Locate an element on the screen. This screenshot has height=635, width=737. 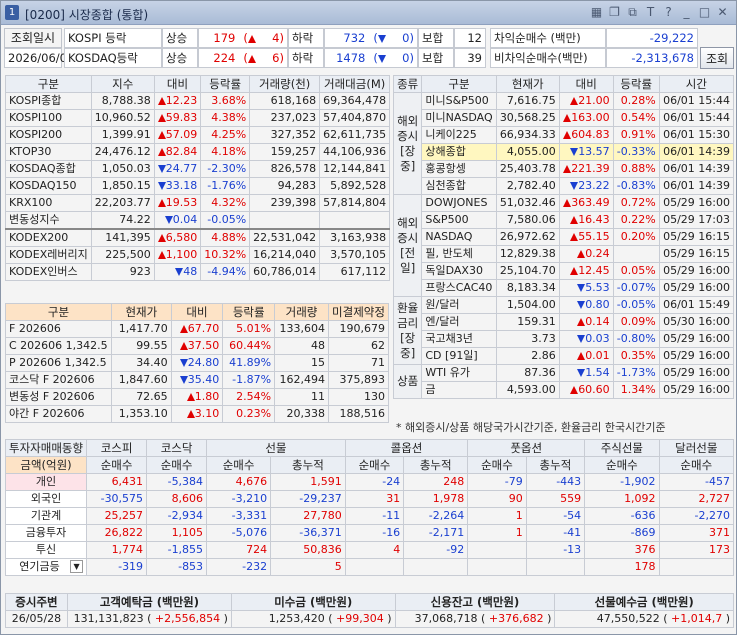
investor-name: 투신 is located at coordinates (46, 550).